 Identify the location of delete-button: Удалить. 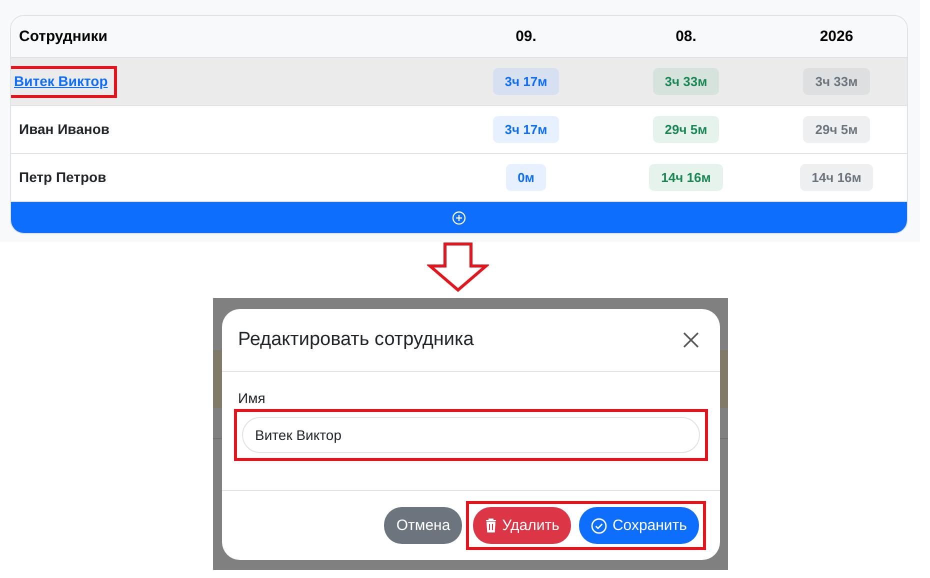
(522, 525).